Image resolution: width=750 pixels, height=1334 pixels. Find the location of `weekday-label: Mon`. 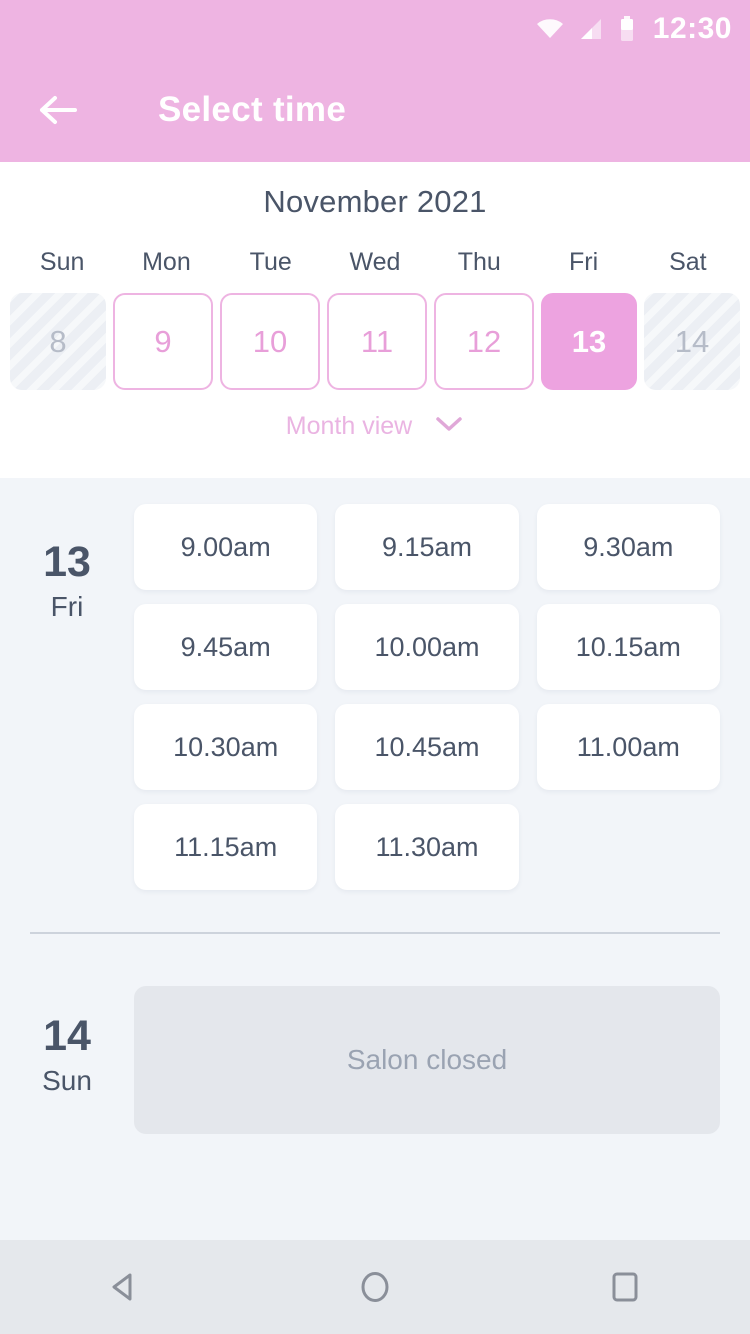

weekday-label: Mon is located at coordinates (166, 262).